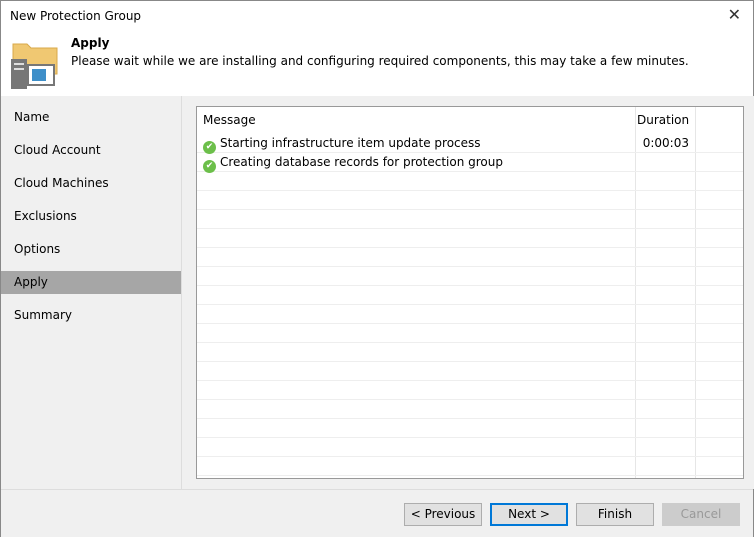 The height and width of the screenshot is (537, 754). Describe the element at coordinates (229, 120) in the screenshot. I see `column-header-message: Message` at that location.